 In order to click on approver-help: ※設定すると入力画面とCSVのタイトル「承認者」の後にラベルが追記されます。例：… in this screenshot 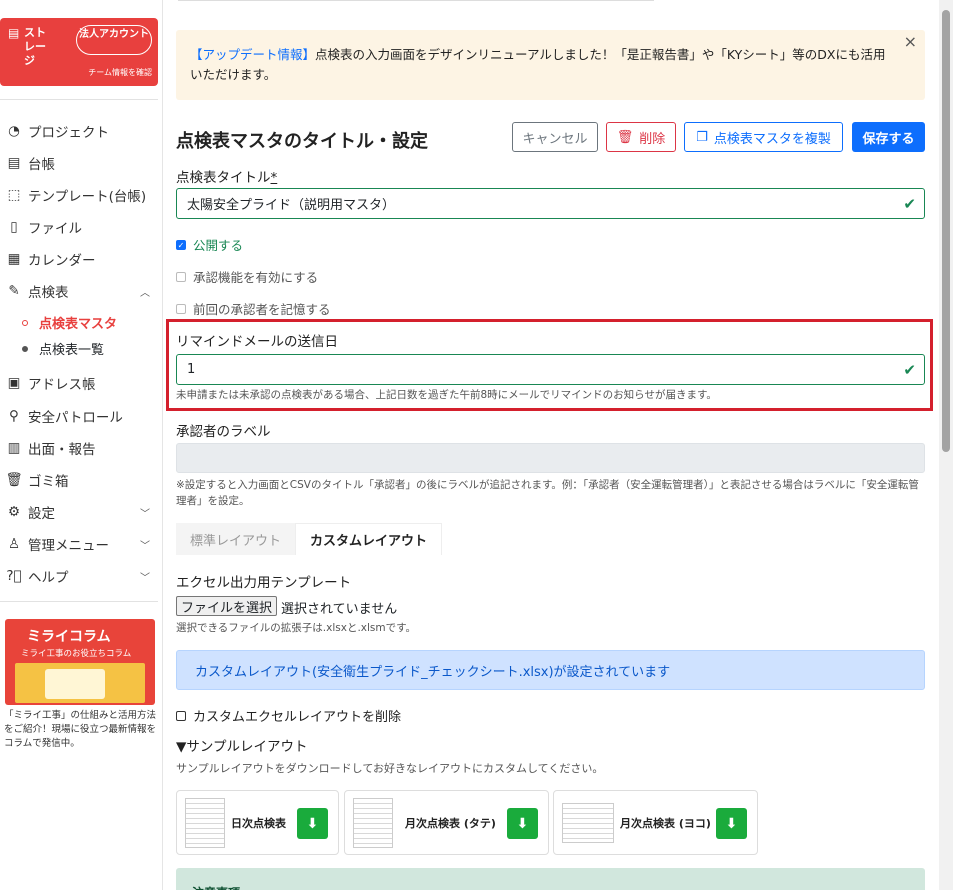, I will do `click(547, 493)`.